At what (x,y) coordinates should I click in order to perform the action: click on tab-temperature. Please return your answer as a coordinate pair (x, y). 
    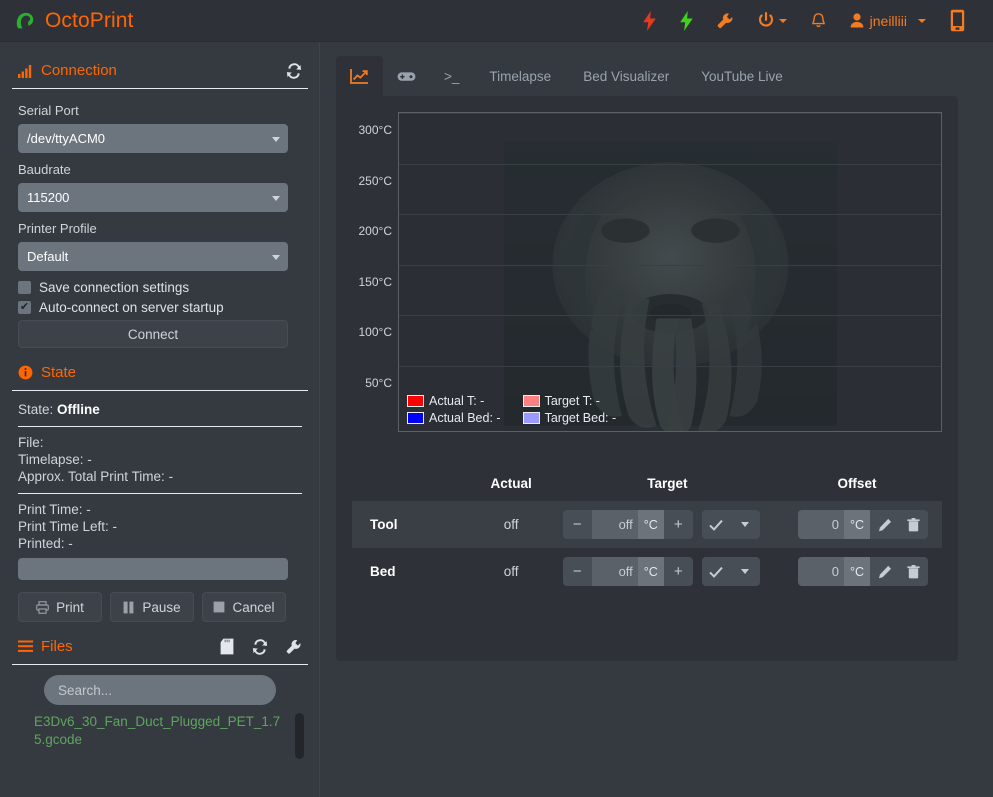
    Looking at the image, I should click on (359, 76).